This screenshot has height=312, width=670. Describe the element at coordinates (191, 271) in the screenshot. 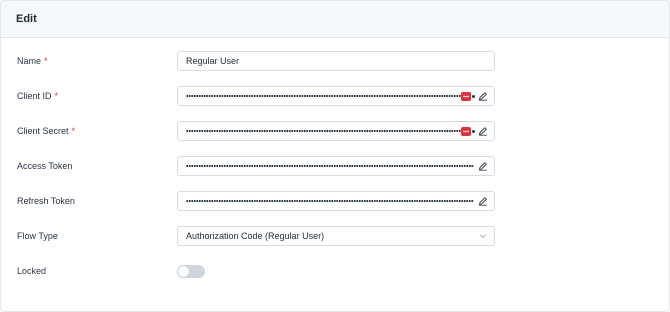

I see `locked-toggle` at that location.